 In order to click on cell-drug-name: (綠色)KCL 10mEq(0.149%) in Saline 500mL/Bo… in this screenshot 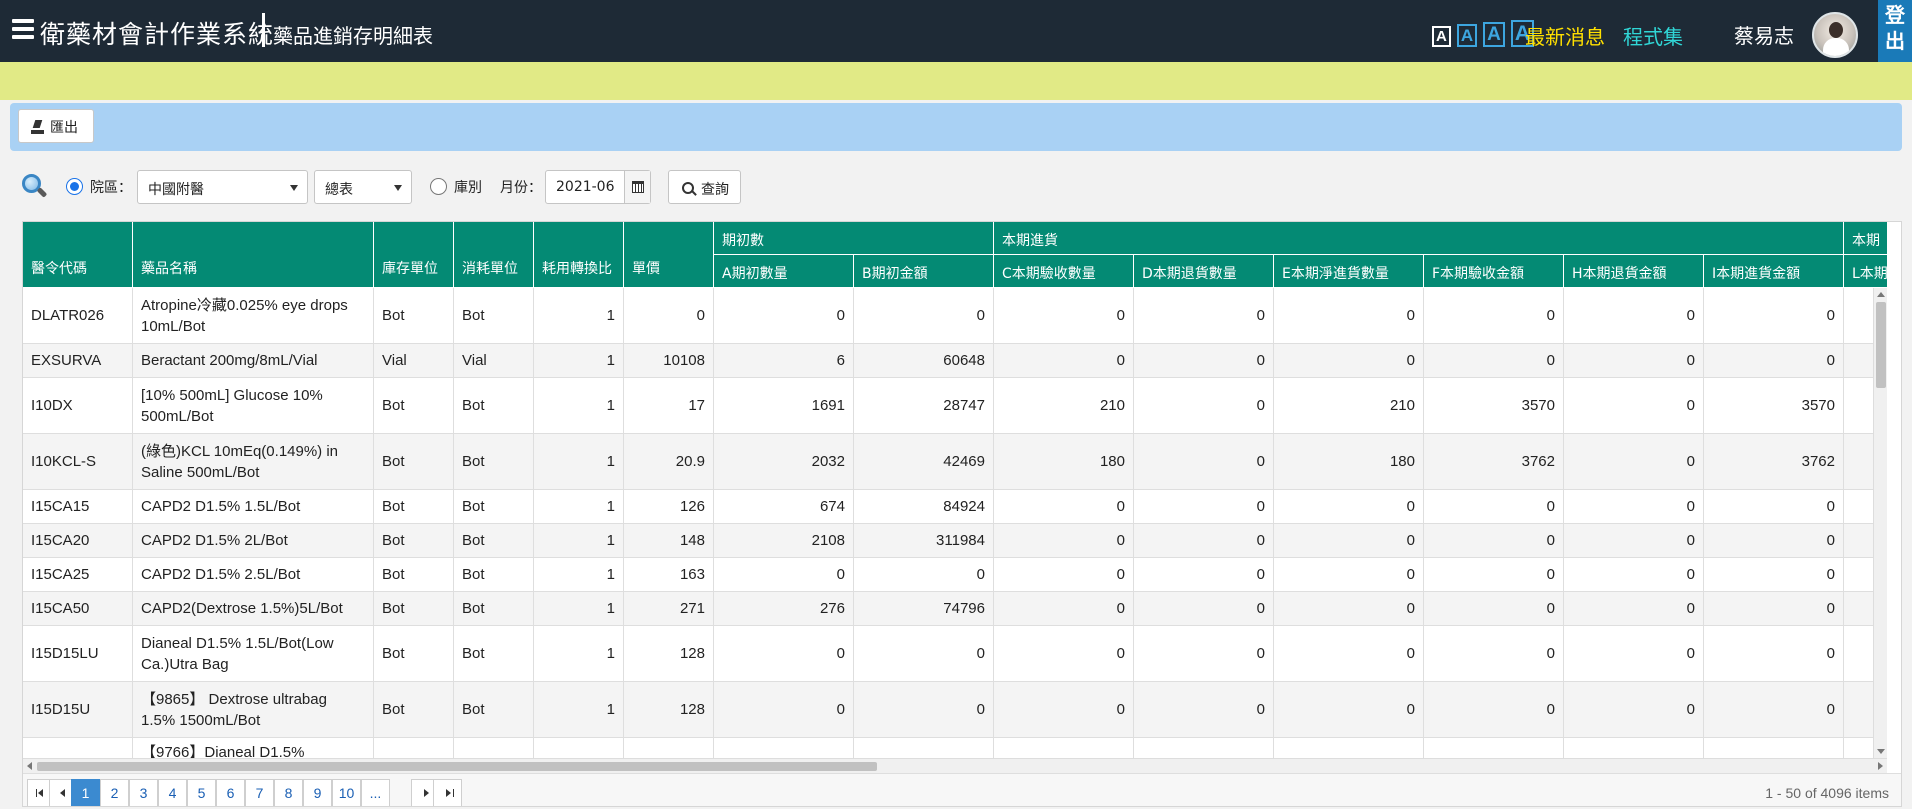, I will do `click(253, 461)`.